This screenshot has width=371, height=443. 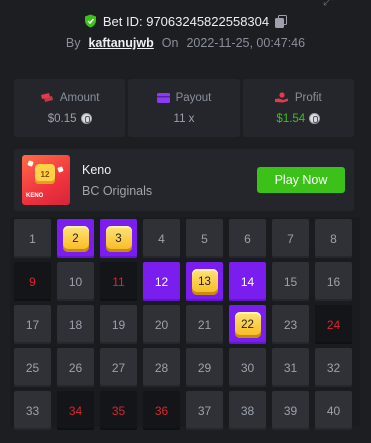 I want to click on keno-cell-28: 28, so click(x=161, y=367).